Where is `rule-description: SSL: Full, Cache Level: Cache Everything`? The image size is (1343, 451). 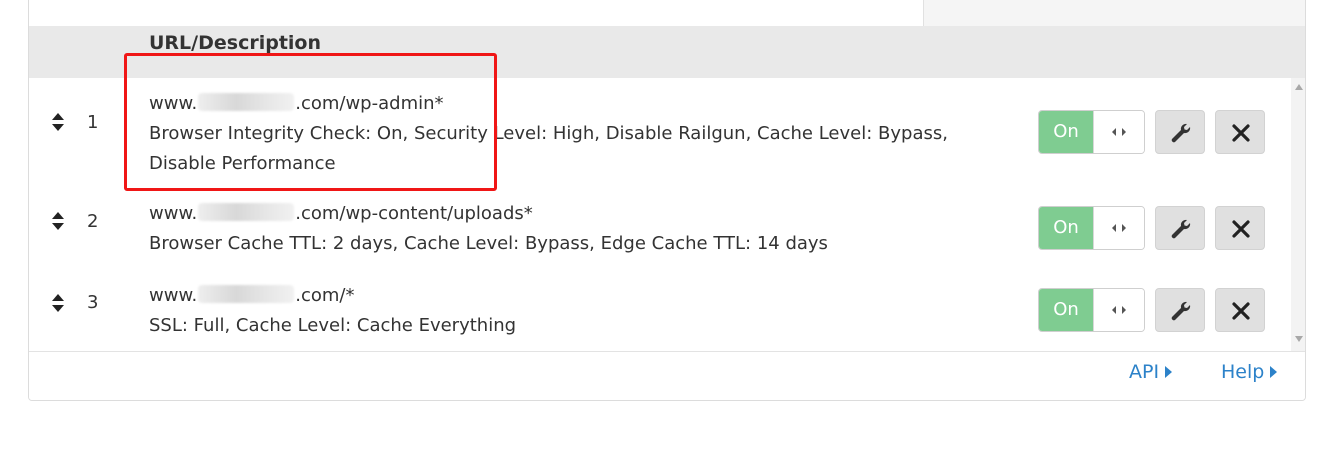
rule-description: SSL: Full, Cache Level: Cache Everything is located at coordinates (333, 325).